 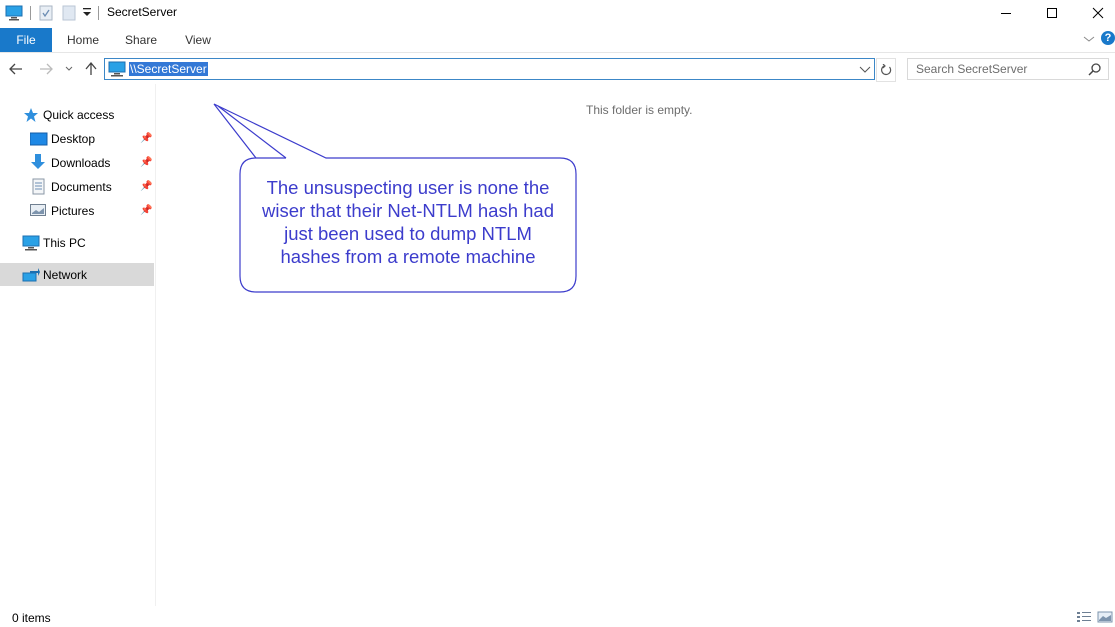 I want to click on details-view-icon, so click(x=1084, y=617).